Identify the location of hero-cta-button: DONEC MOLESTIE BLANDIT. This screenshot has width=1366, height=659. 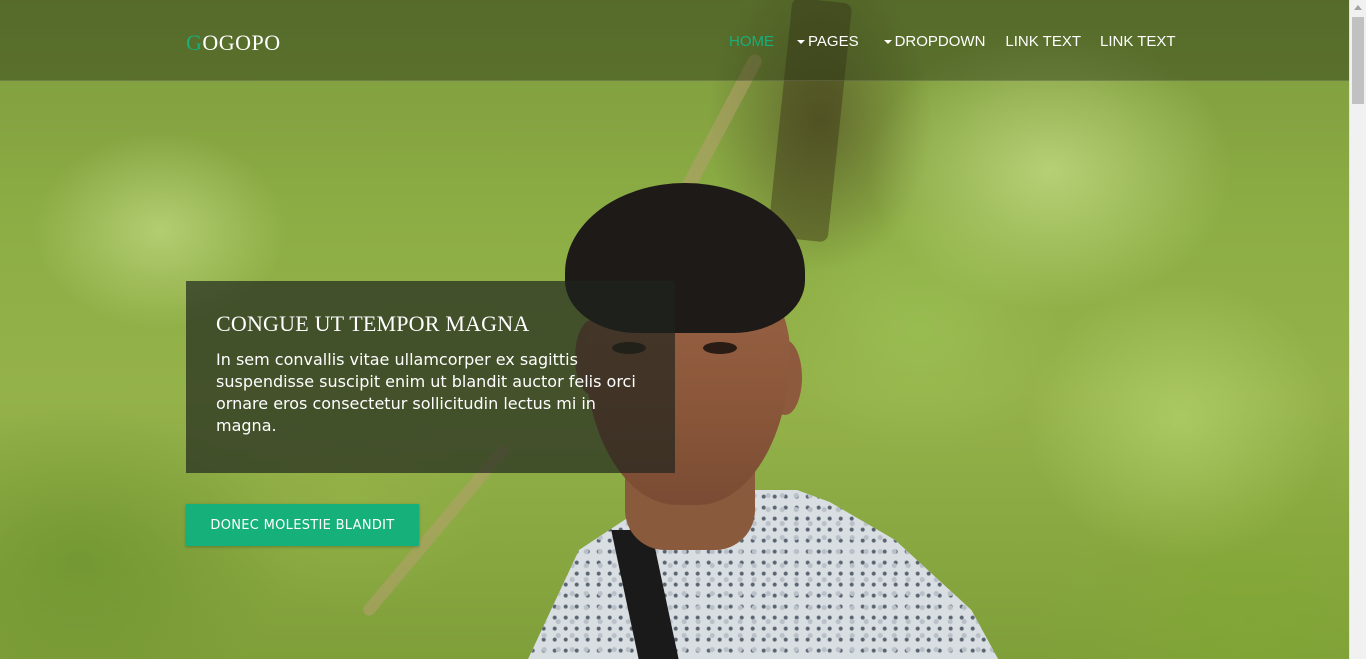
(302, 525).